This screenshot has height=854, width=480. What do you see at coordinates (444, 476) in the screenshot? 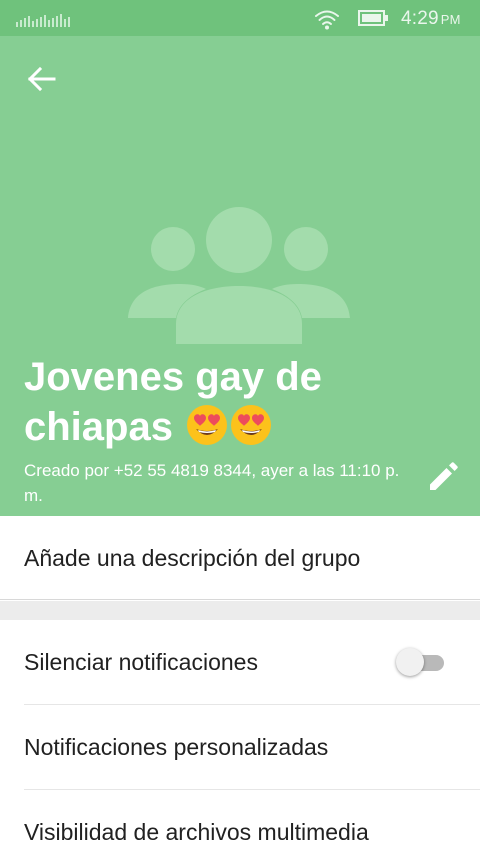
I see `pencil-icon` at bounding box center [444, 476].